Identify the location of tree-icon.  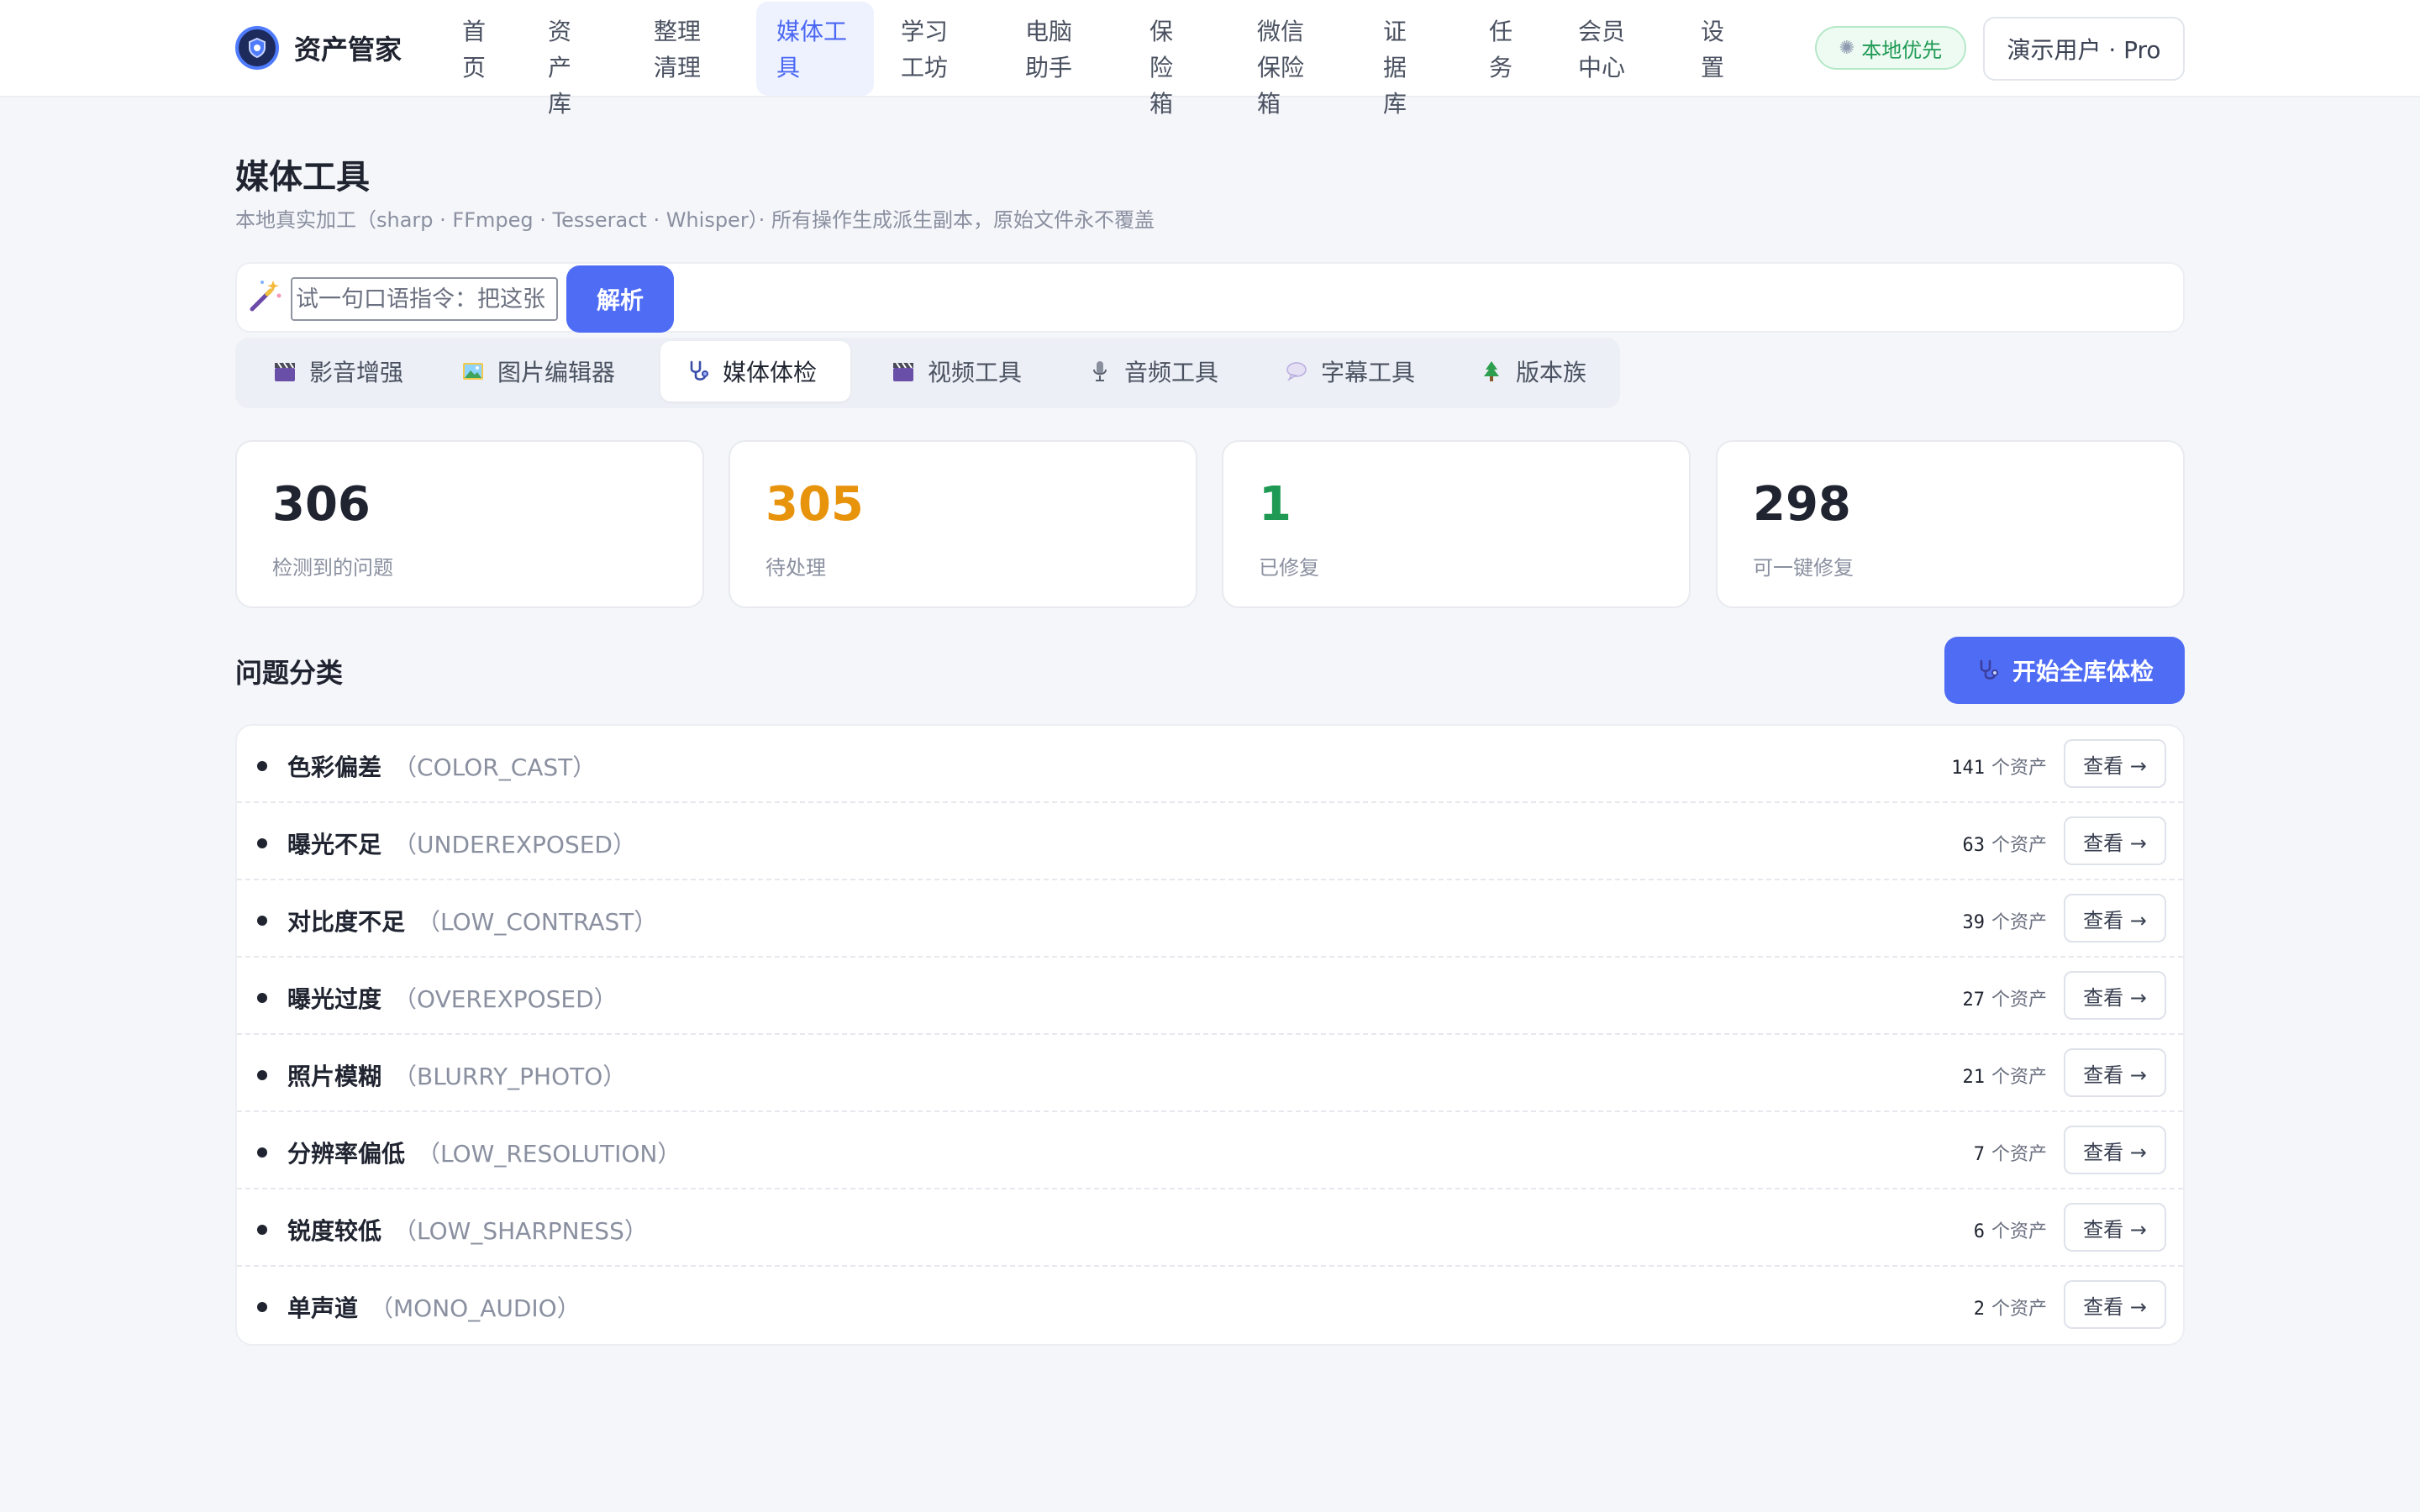
(1492, 371).